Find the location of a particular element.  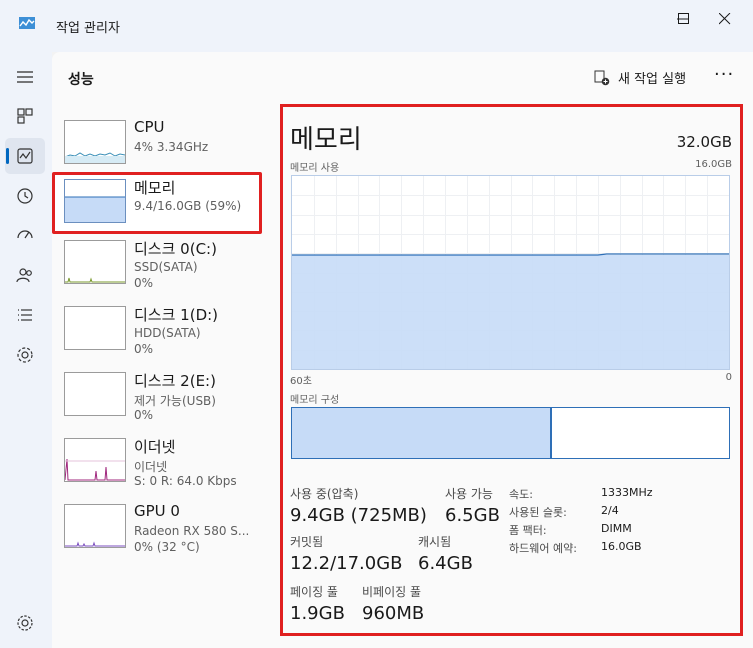

disk2-thumbnail is located at coordinates (95, 394).